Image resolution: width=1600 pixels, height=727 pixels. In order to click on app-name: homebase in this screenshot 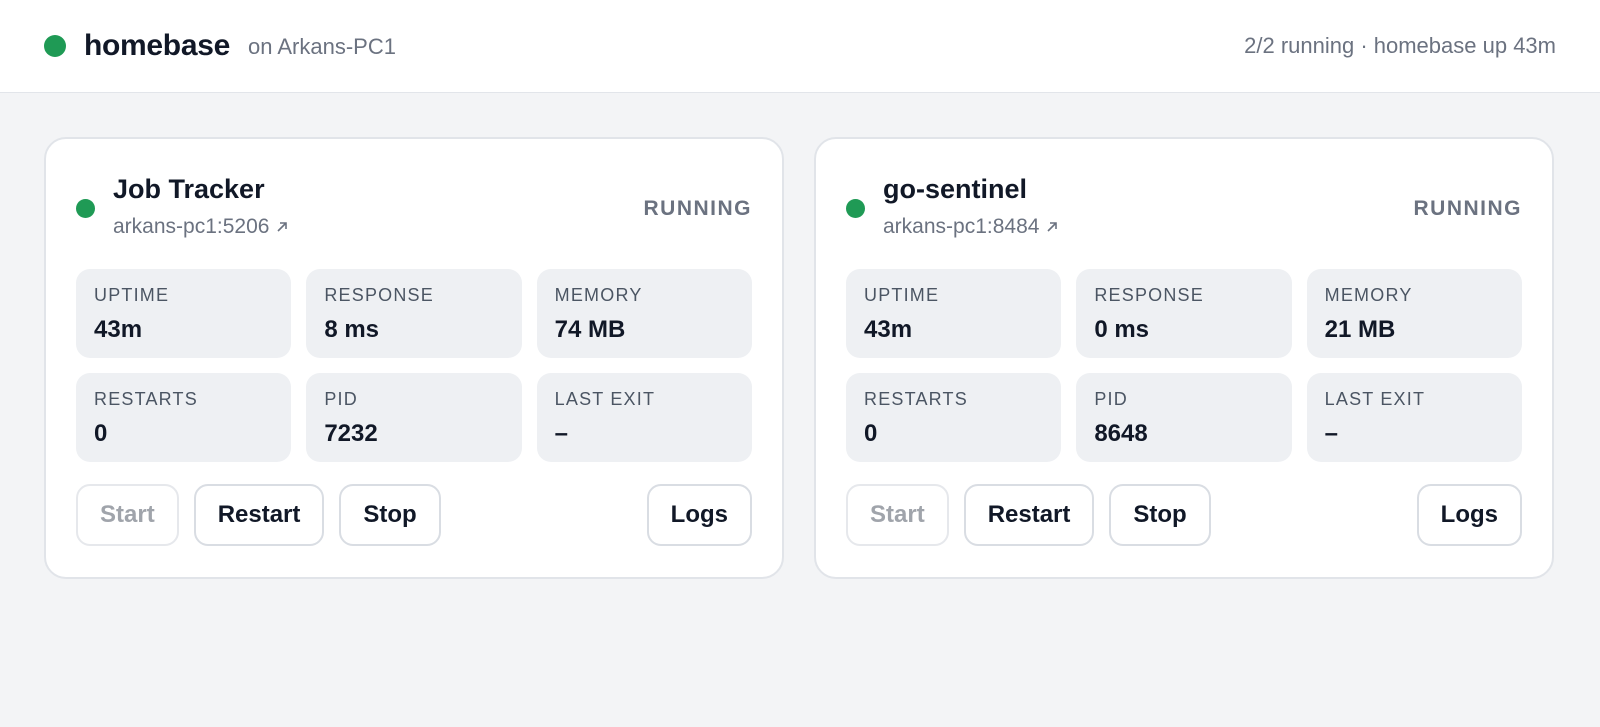, I will do `click(157, 45)`.